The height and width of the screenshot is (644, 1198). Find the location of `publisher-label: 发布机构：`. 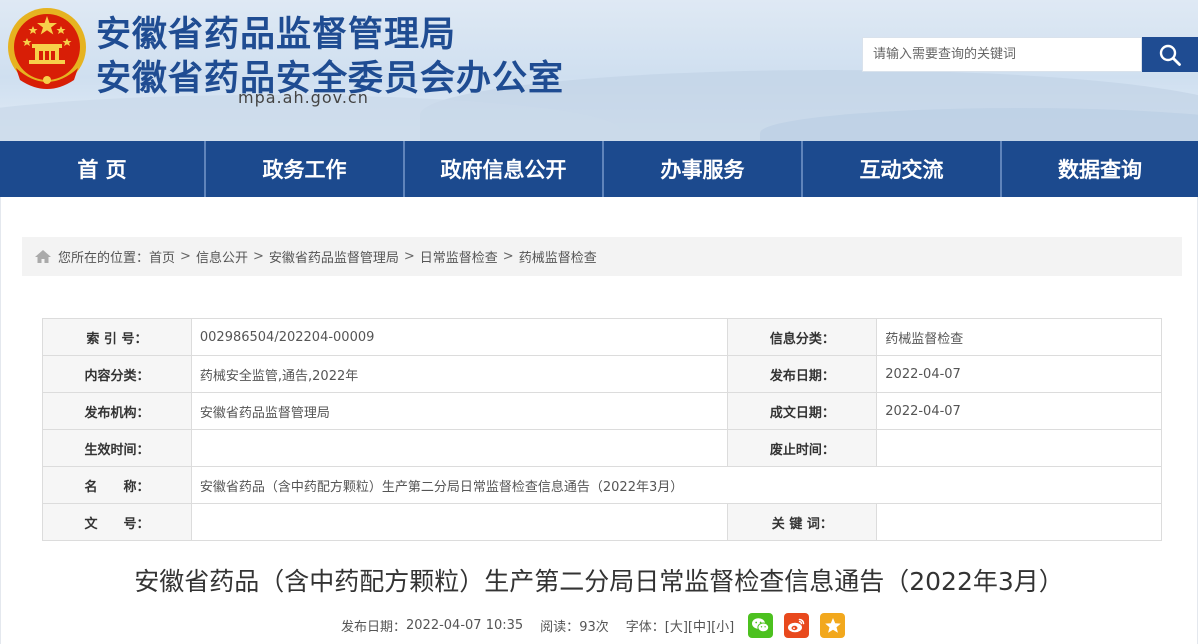

publisher-label: 发布机构： is located at coordinates (117, 411).